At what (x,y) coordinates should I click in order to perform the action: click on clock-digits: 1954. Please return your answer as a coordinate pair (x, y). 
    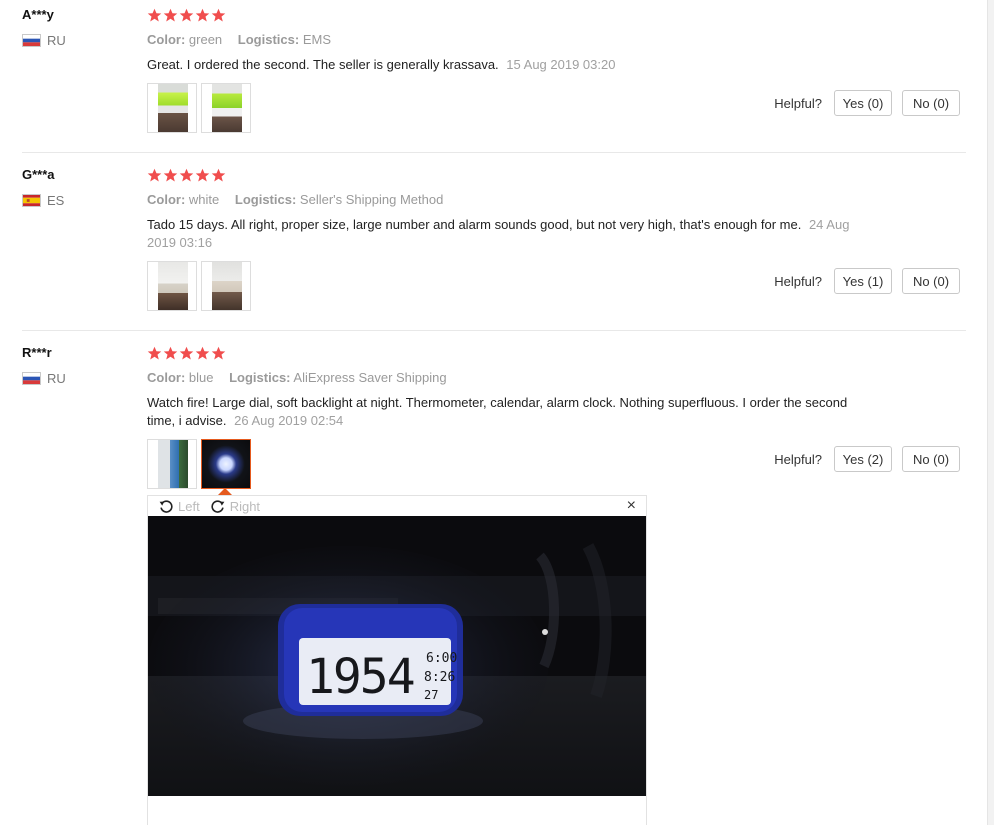
    Looking at the image, I should click on (360, 677).